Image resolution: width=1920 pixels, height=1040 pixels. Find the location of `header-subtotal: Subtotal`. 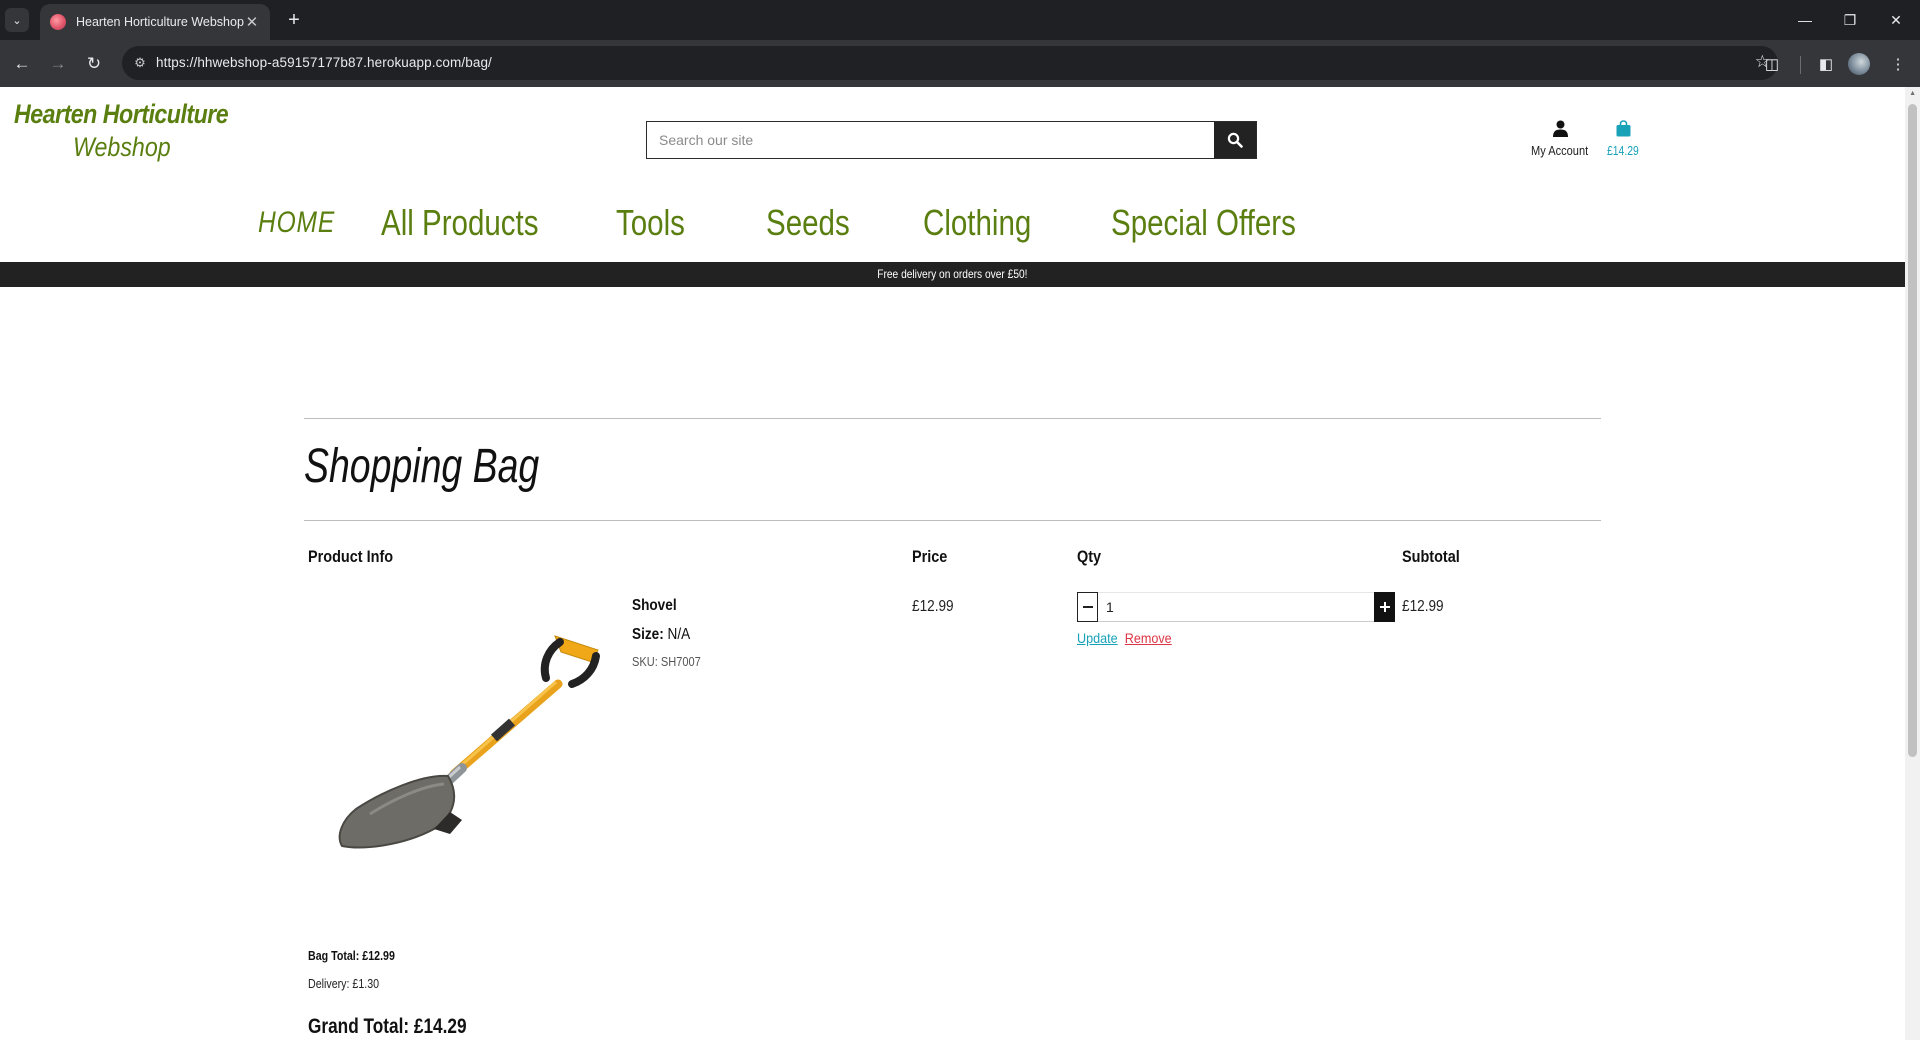

header-subtotal: Subtotal is located at coordinates (1431, 556).